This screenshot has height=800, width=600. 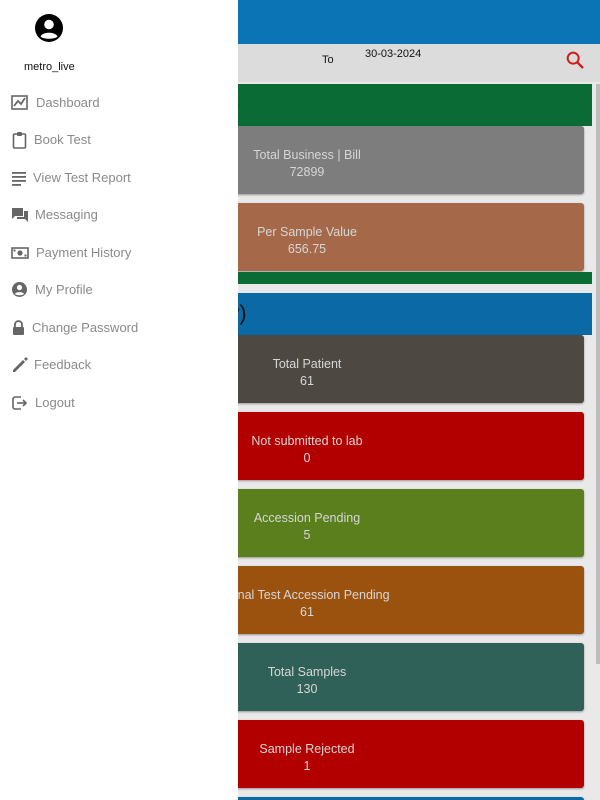 I want to click on clipboard-icon, so click(x=20, y=140).